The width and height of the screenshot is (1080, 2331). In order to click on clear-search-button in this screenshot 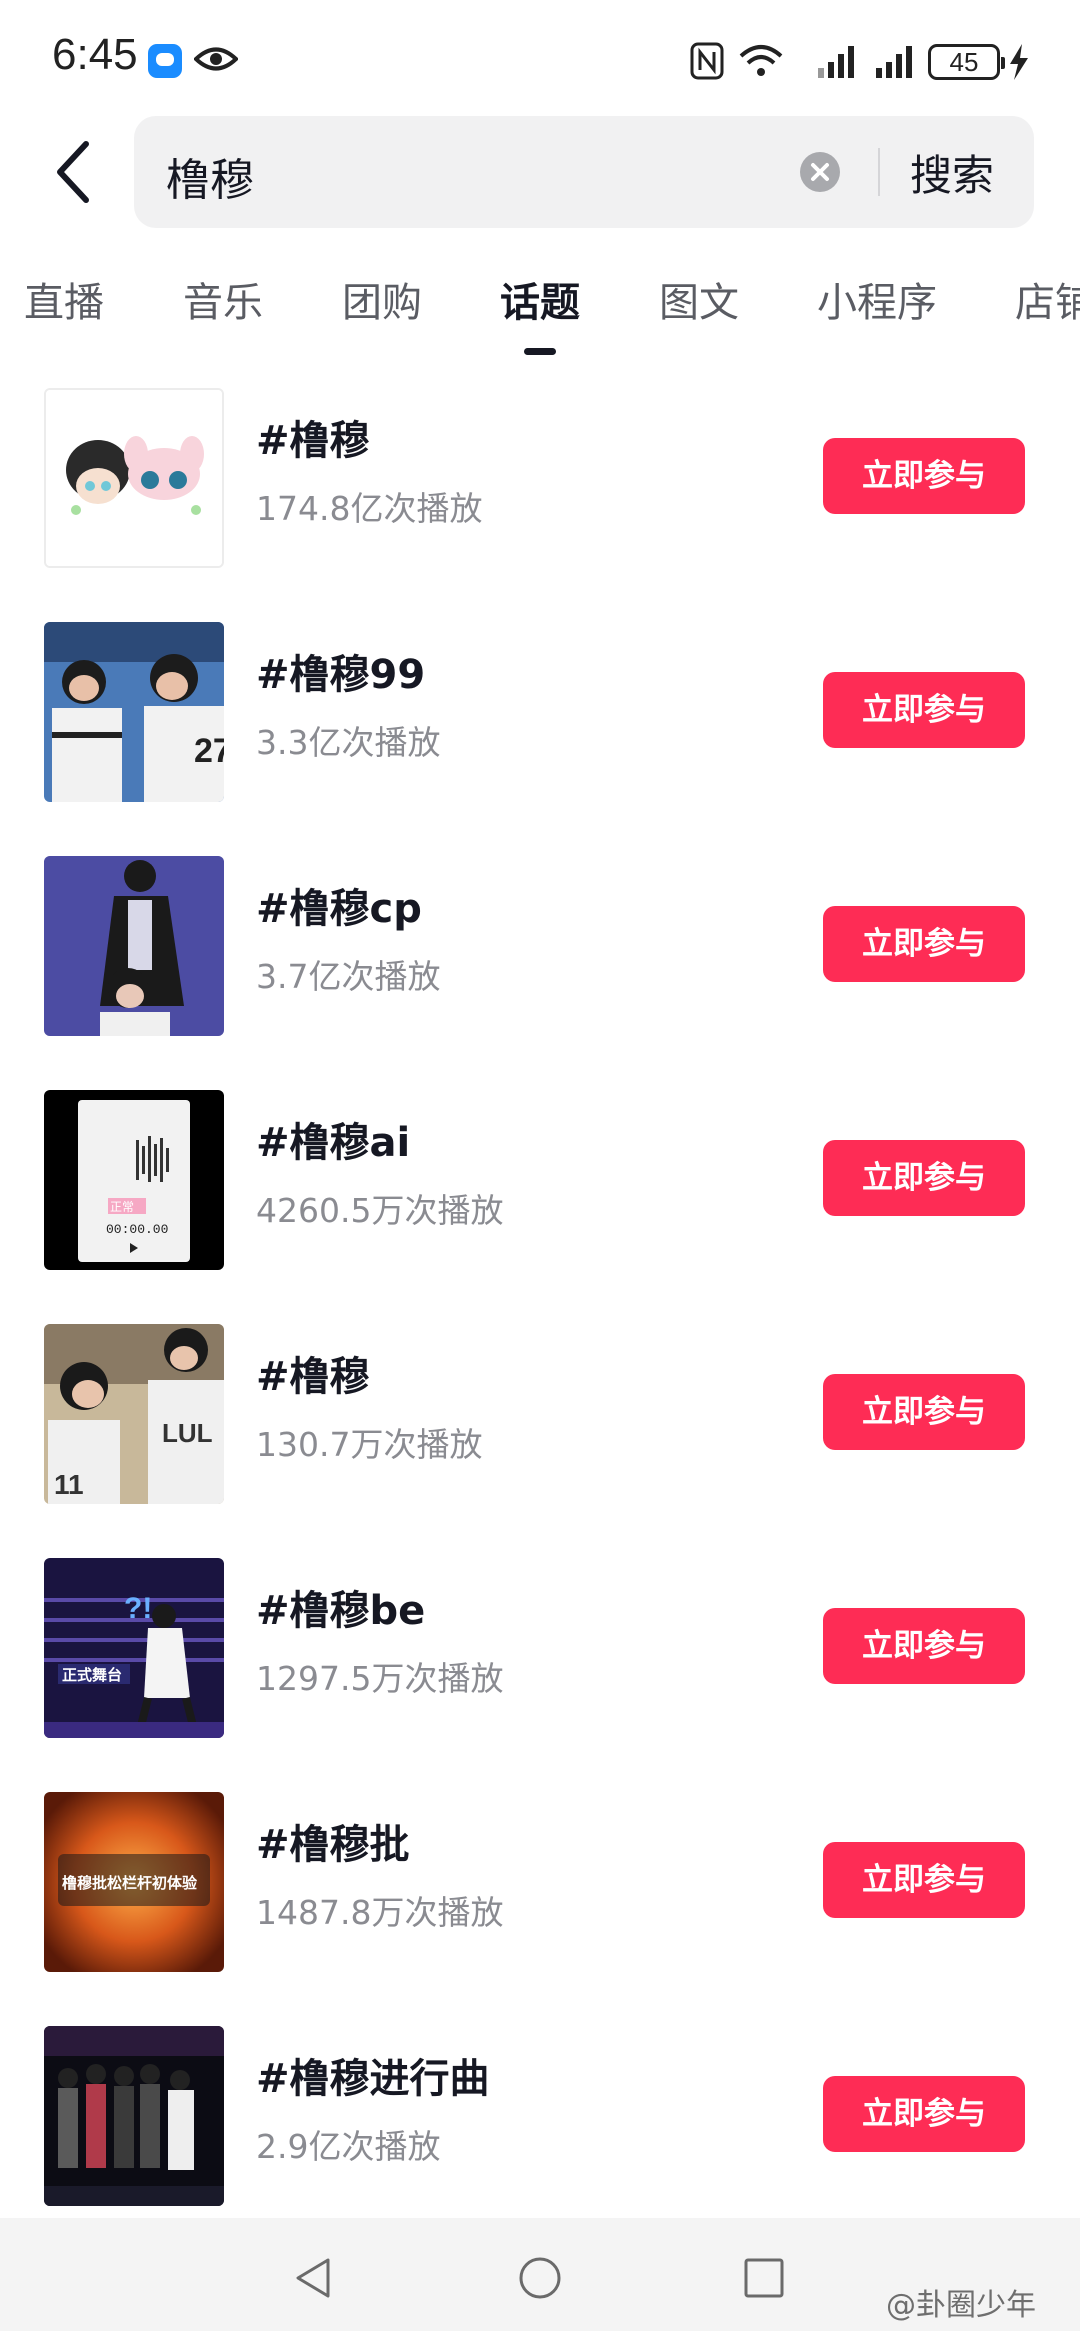, I will do `click(820, 172)`.